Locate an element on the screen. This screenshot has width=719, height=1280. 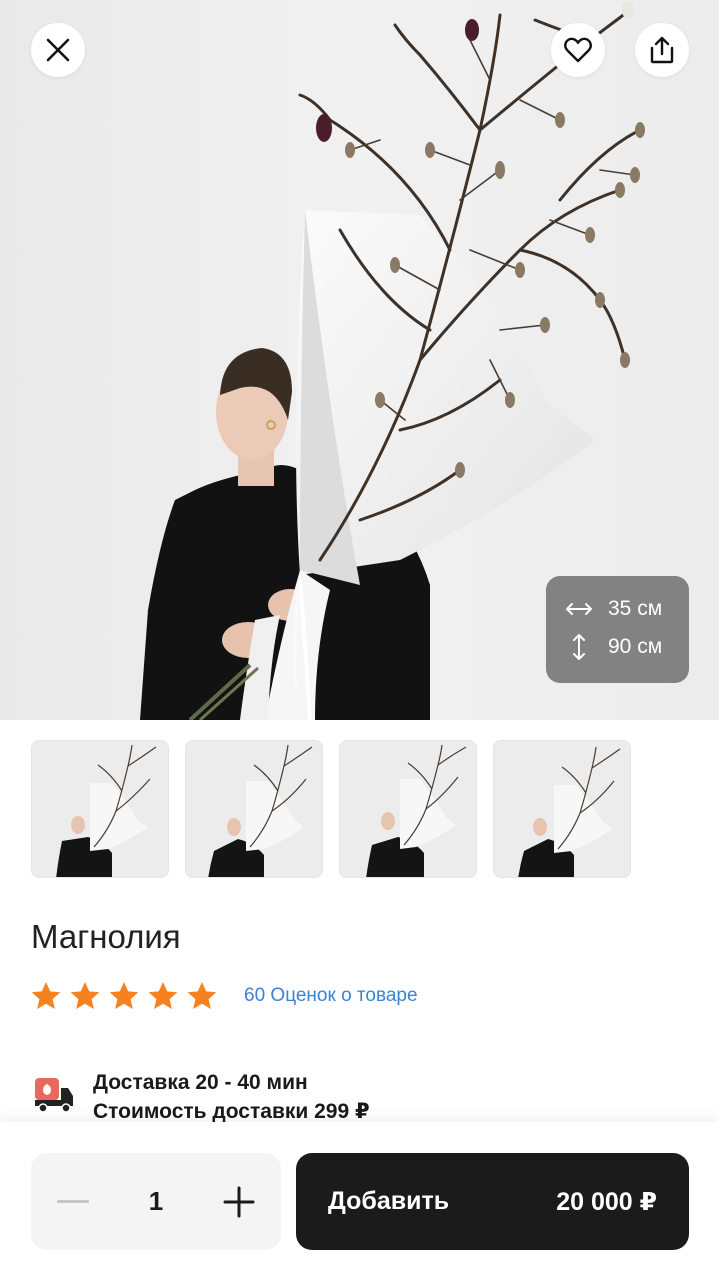
rating-stars is located at coordinates (124, 996).